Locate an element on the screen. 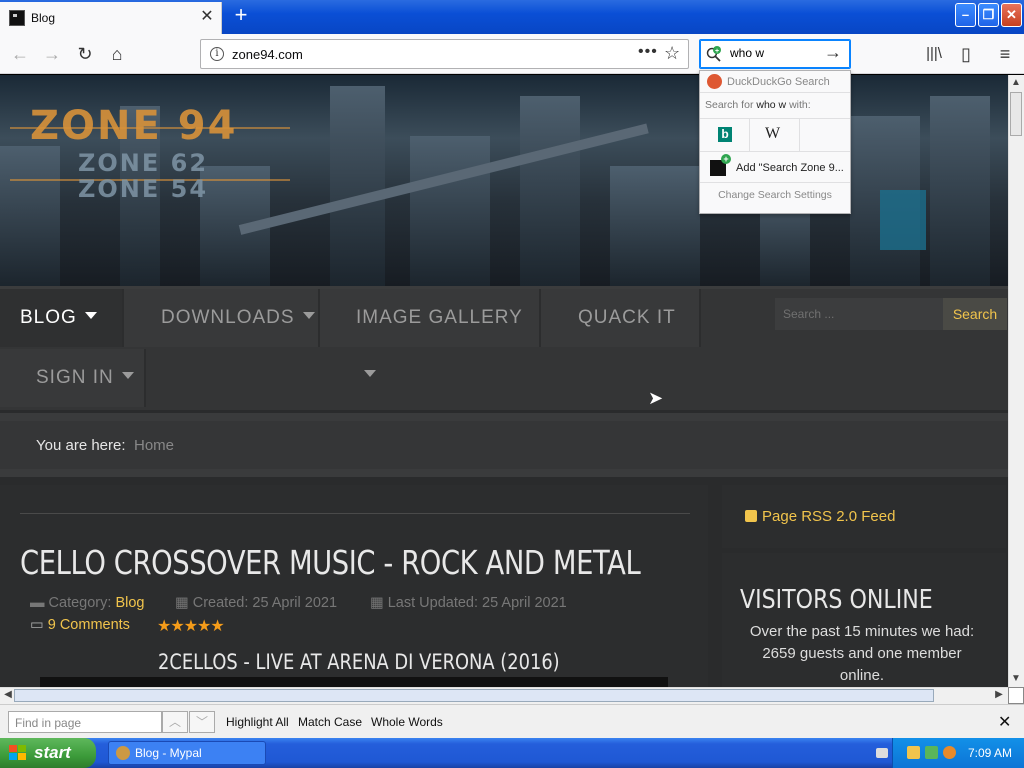  url-text: zone94.com is located at coordinates (267, 54).